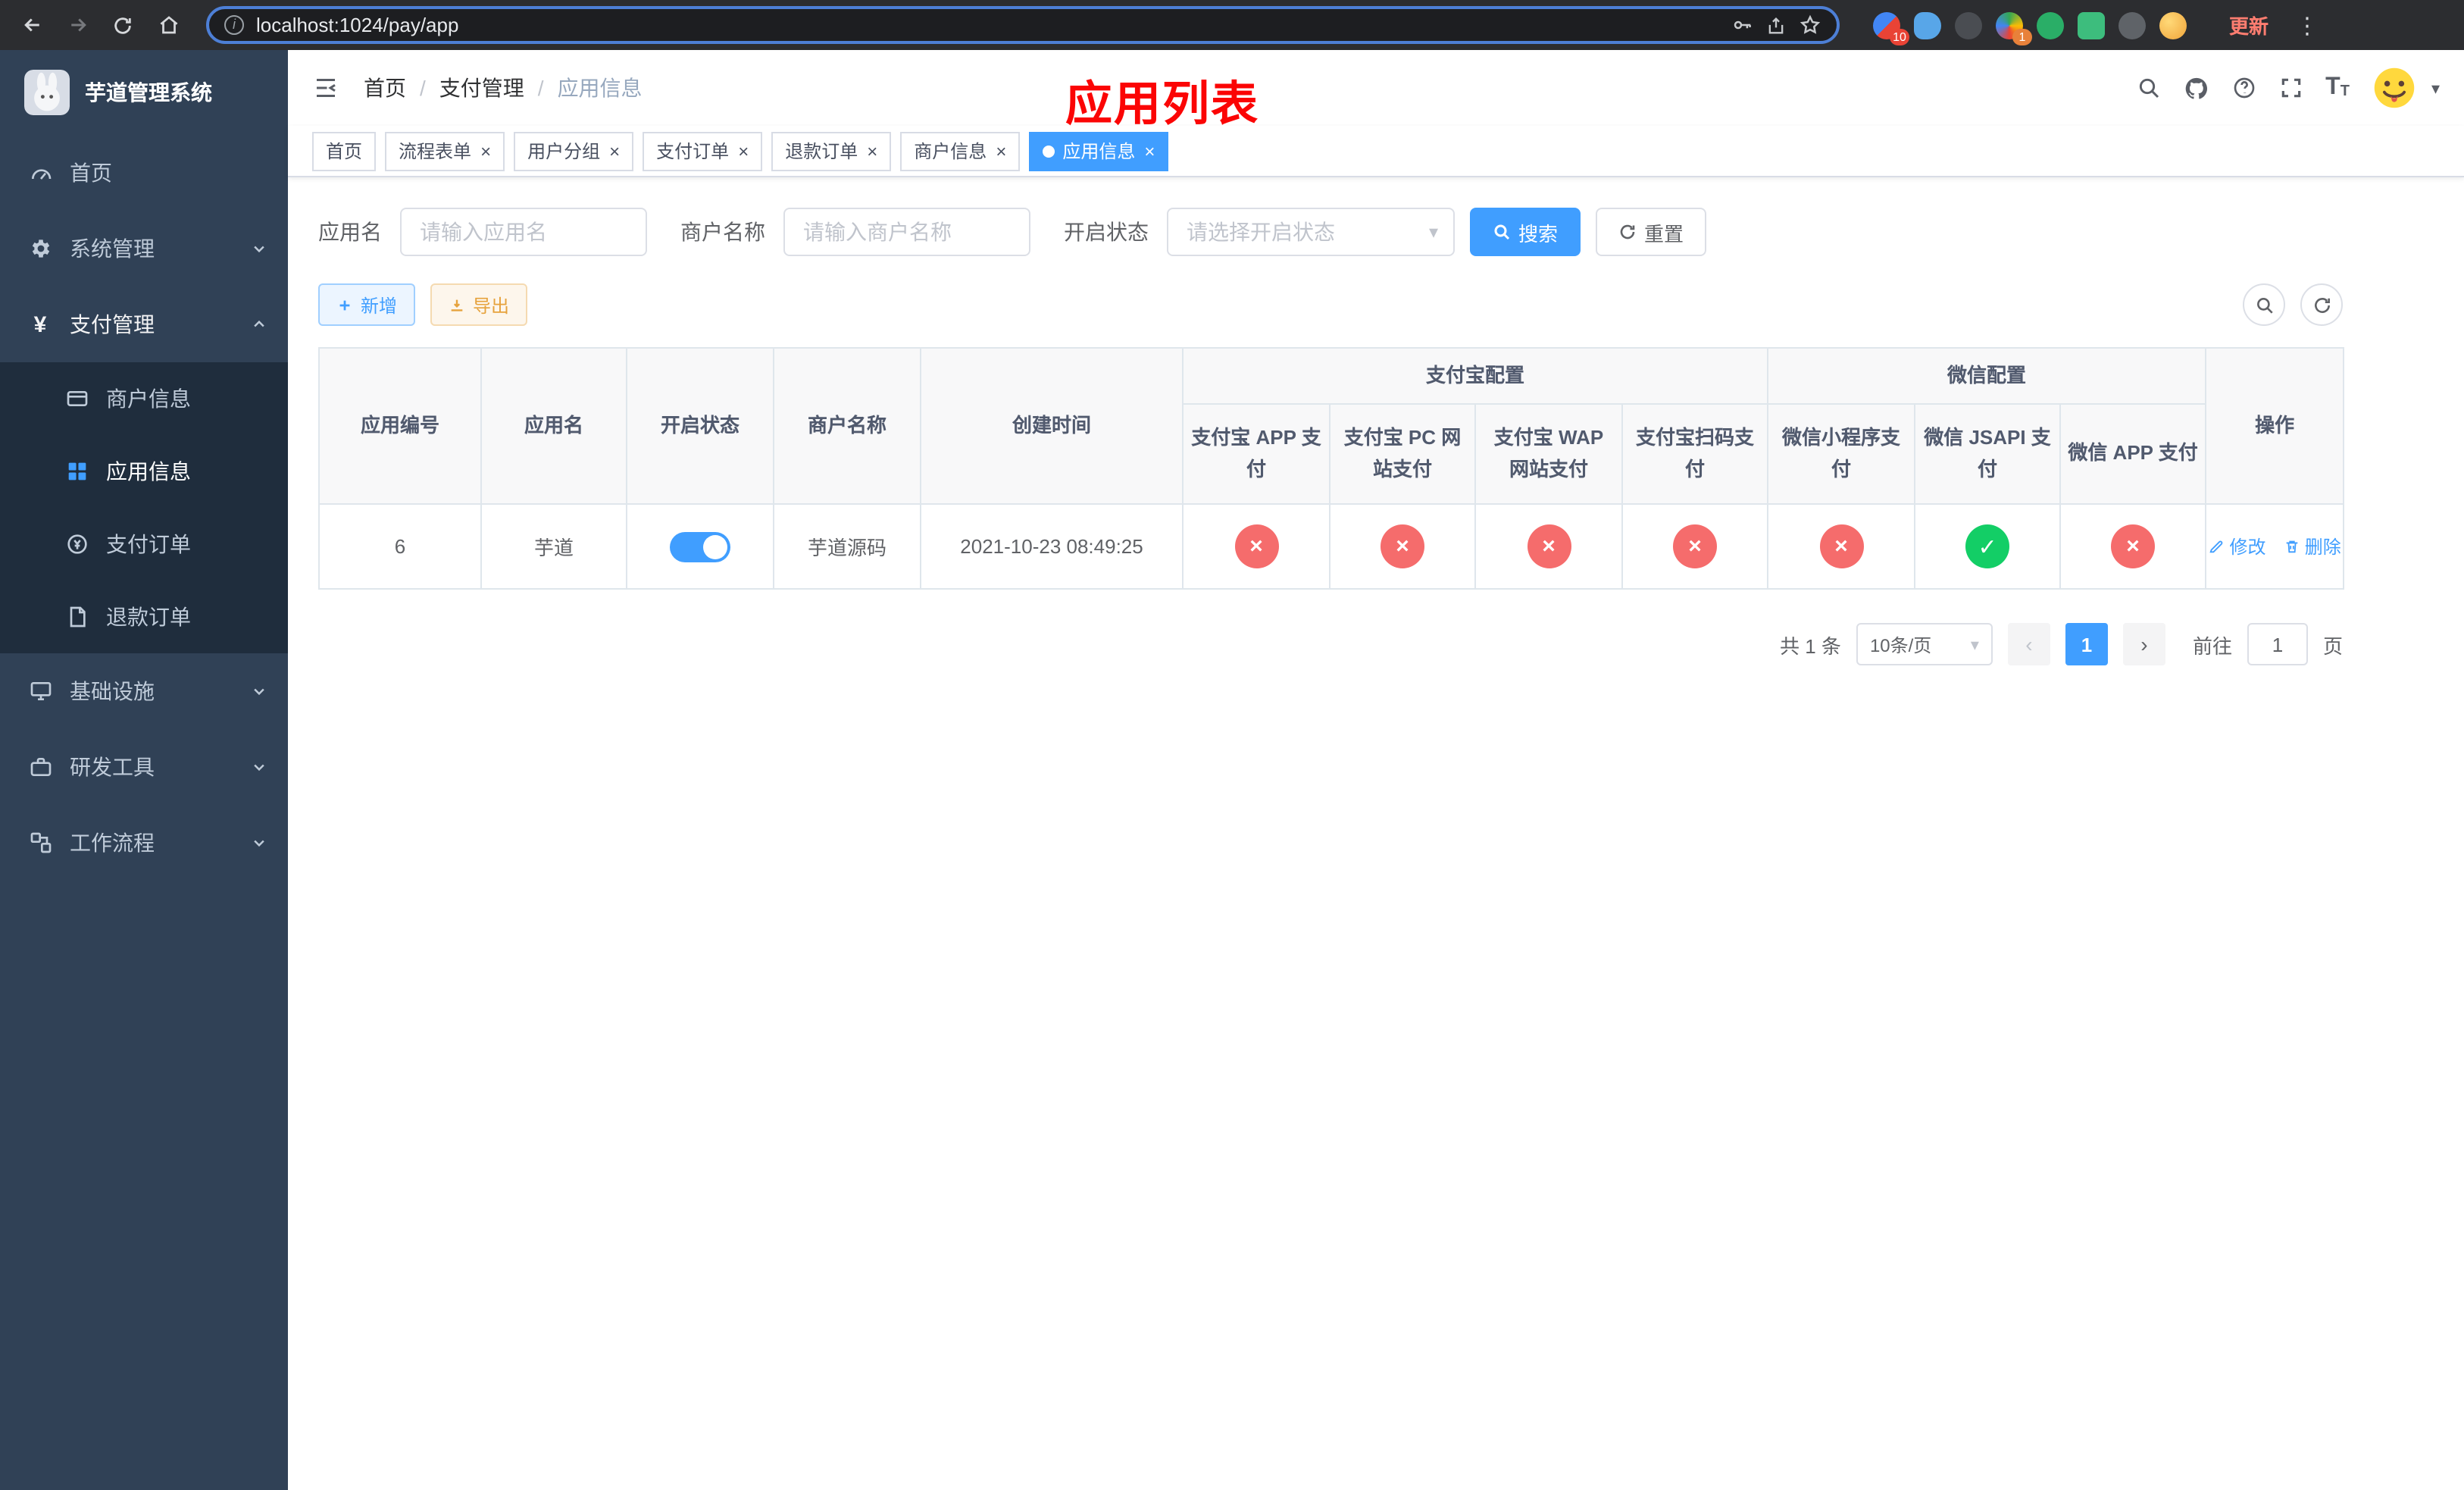  What do you see at coordinates (367, 304) in the screenshot?
I see `add-button: 新增` at bounding box center [367, 304].